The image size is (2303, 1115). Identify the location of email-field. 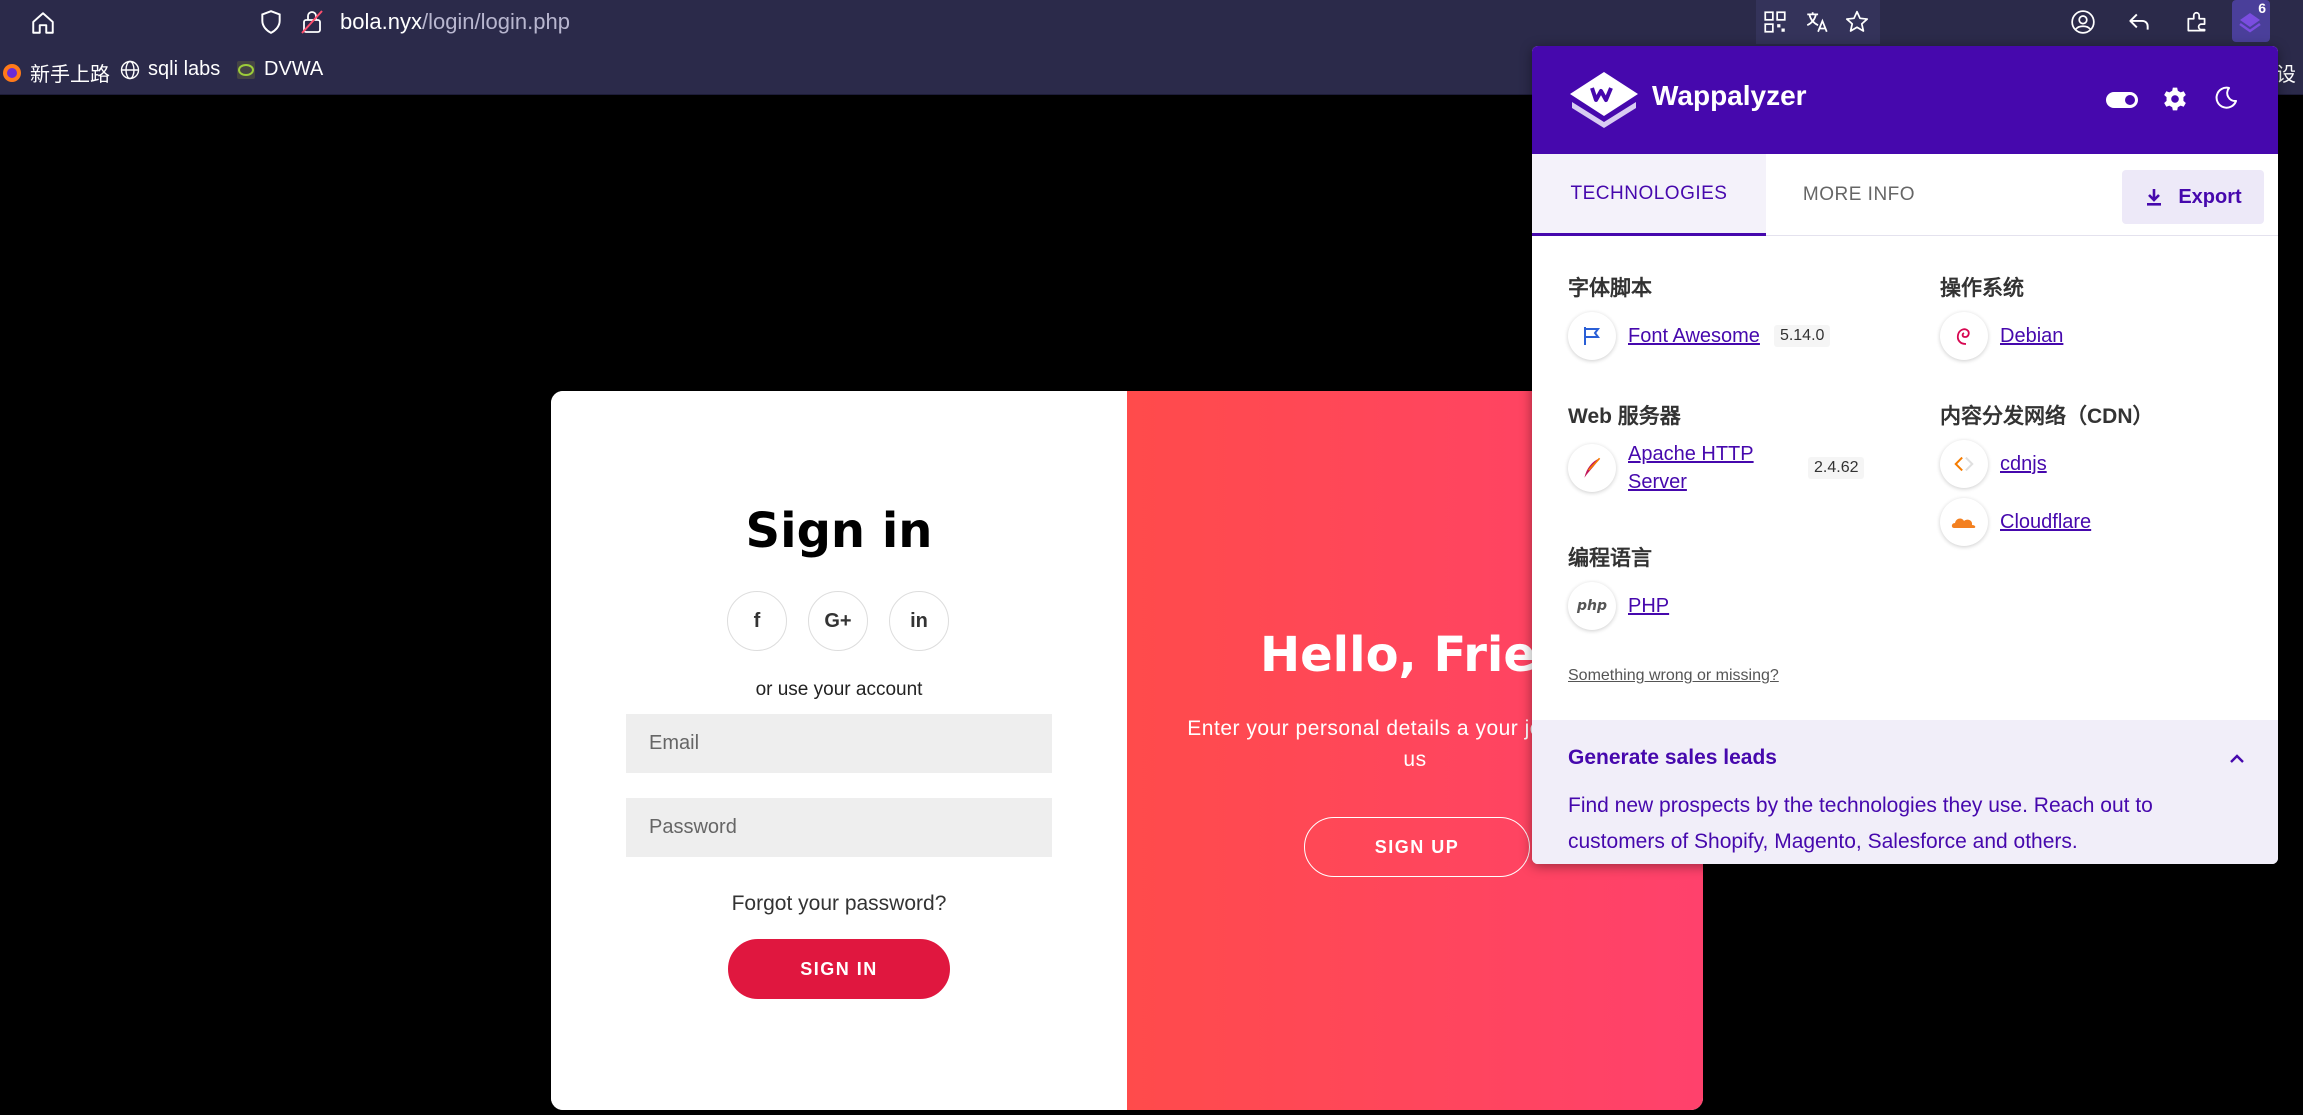
(839, 743).